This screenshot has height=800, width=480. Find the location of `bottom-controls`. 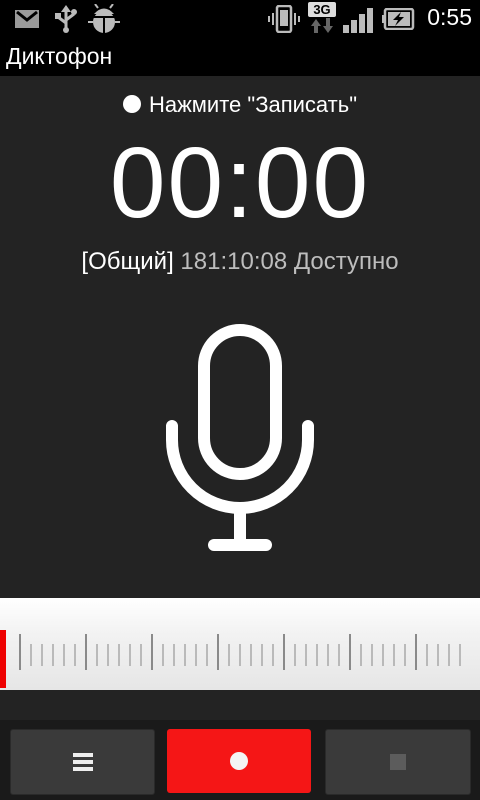

bottom-controls is located at coordinates (240, 760).